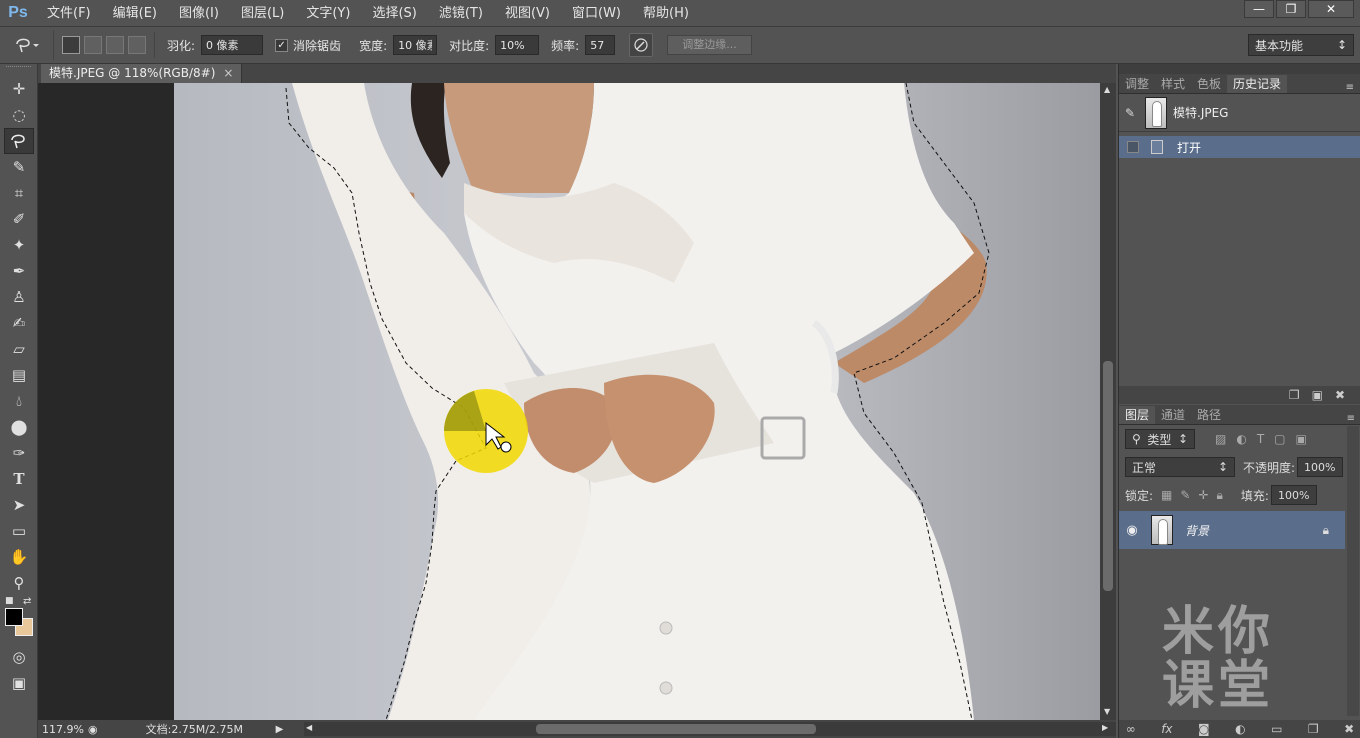  Describe the element at coordinates (1133, 147) in the screenshot. I see `history-state-checkbox` at that location.